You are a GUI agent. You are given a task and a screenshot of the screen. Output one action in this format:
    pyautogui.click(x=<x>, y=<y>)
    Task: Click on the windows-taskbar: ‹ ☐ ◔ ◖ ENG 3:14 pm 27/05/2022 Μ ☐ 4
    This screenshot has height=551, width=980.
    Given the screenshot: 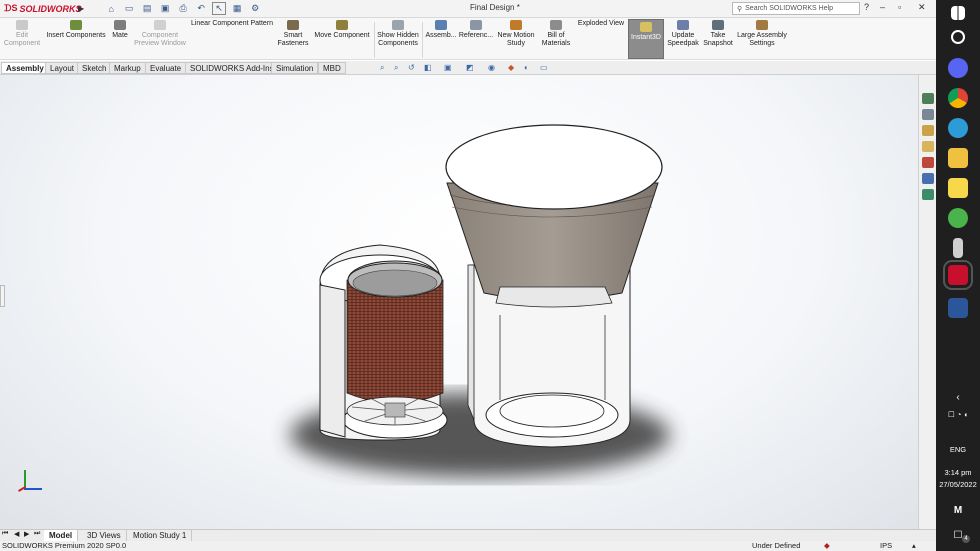 What is the action you would take?
    pyautogui.click(x=958, y=275)
    